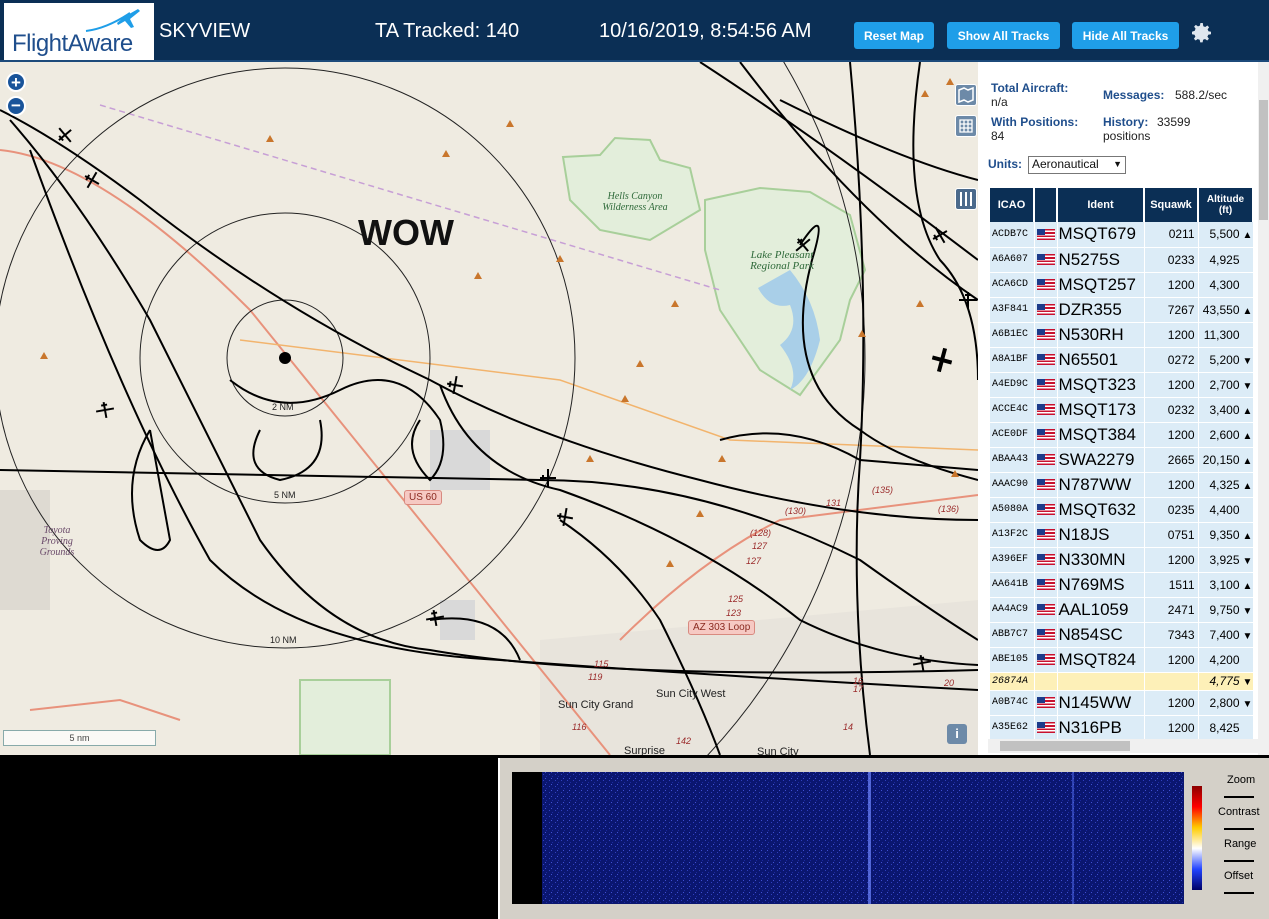  What do you see at coordinates (999, 102) in the screenshot?
I see `total-aircraft-value: n/a` at bounding box center [999, 102].